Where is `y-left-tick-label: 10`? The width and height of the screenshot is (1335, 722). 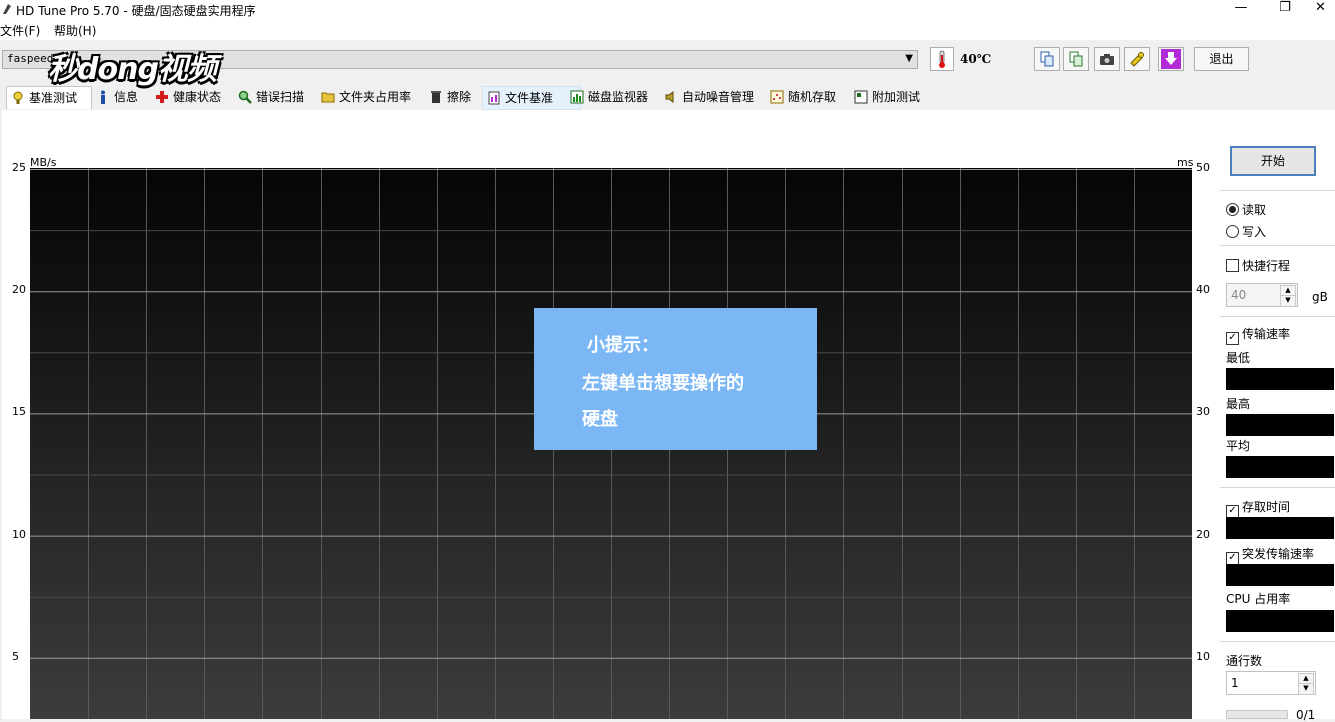 y-left-tick-label: 10 is located at coordinates (19, 534).